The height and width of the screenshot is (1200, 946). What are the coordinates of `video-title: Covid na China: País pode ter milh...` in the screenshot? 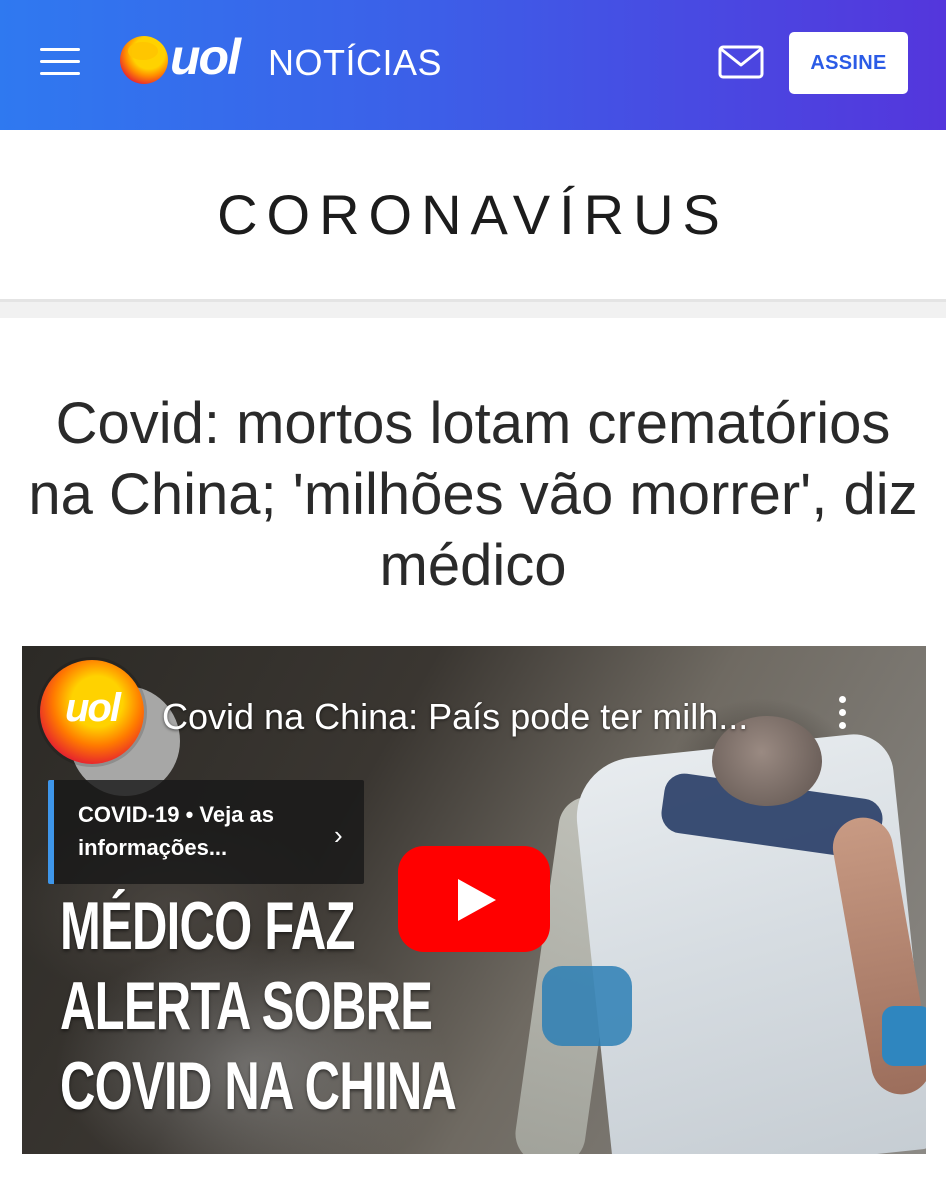 It's located at (455, 717).